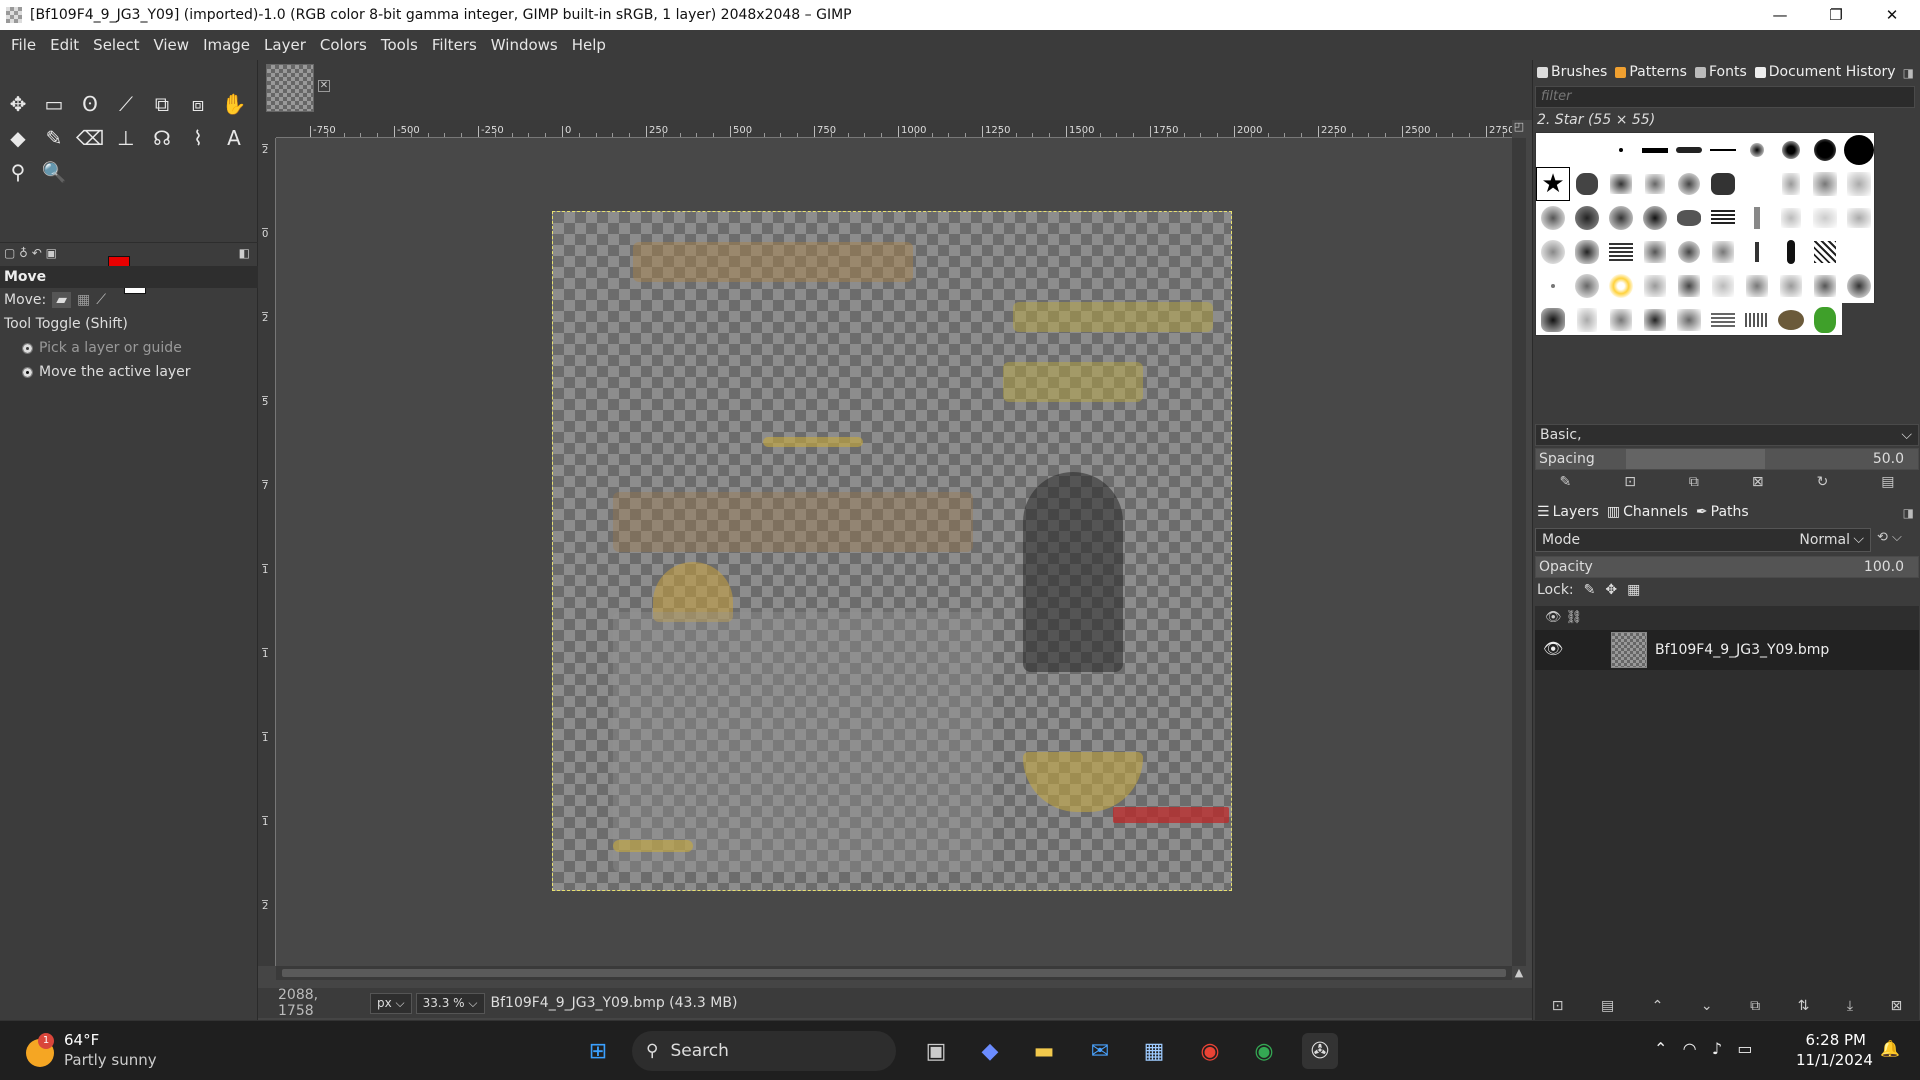  What do you see at coordinates (1890, 1048) in the screenshot?
I see `notification-bell-icon: 🔔` at bounding box center [1890, 1048].